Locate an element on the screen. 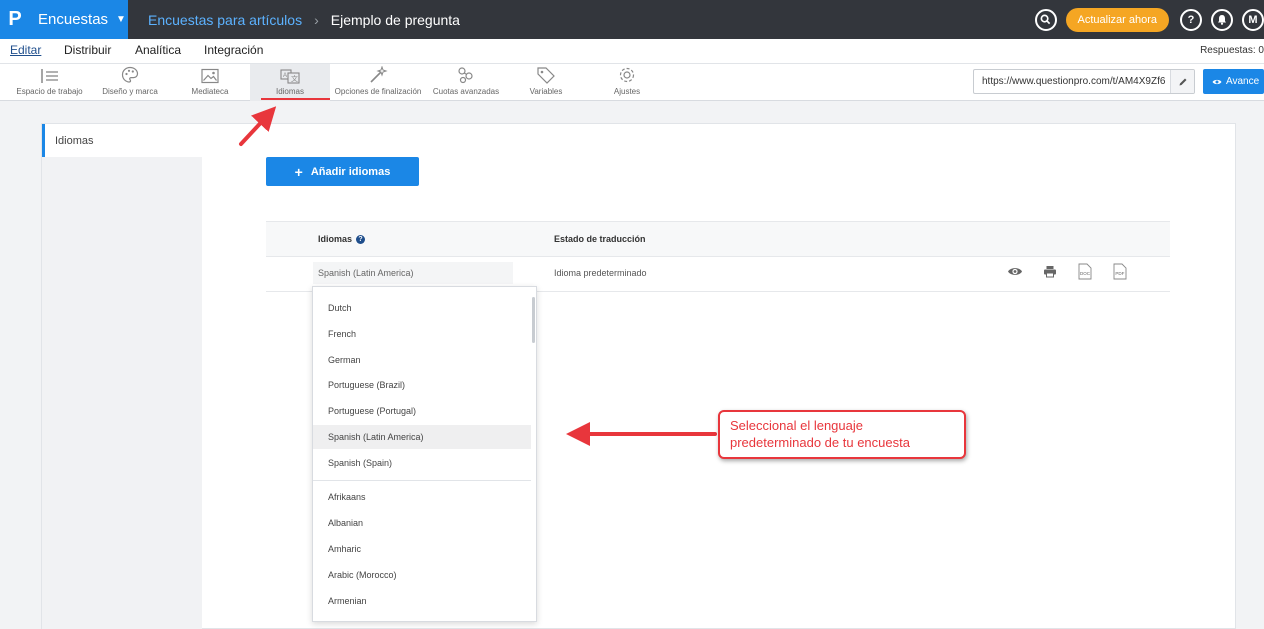 The height and width of the screenshot is (629, 1264). nav-analytics: Analítica is located at coordinates (158, 50).